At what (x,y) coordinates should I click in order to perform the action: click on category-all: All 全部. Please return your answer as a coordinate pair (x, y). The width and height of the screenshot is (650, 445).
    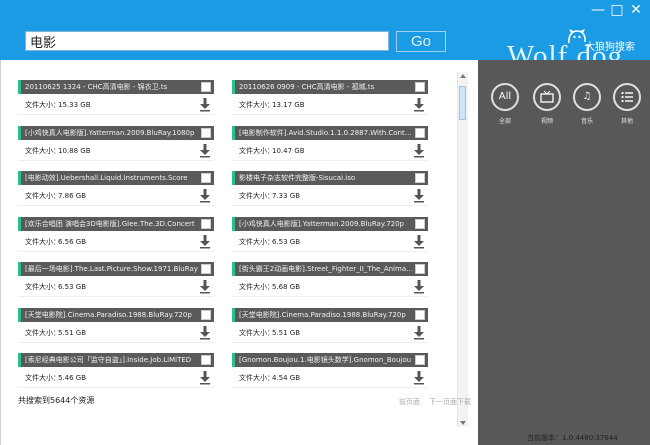
    Looking at the image, I should click on (505, 104).